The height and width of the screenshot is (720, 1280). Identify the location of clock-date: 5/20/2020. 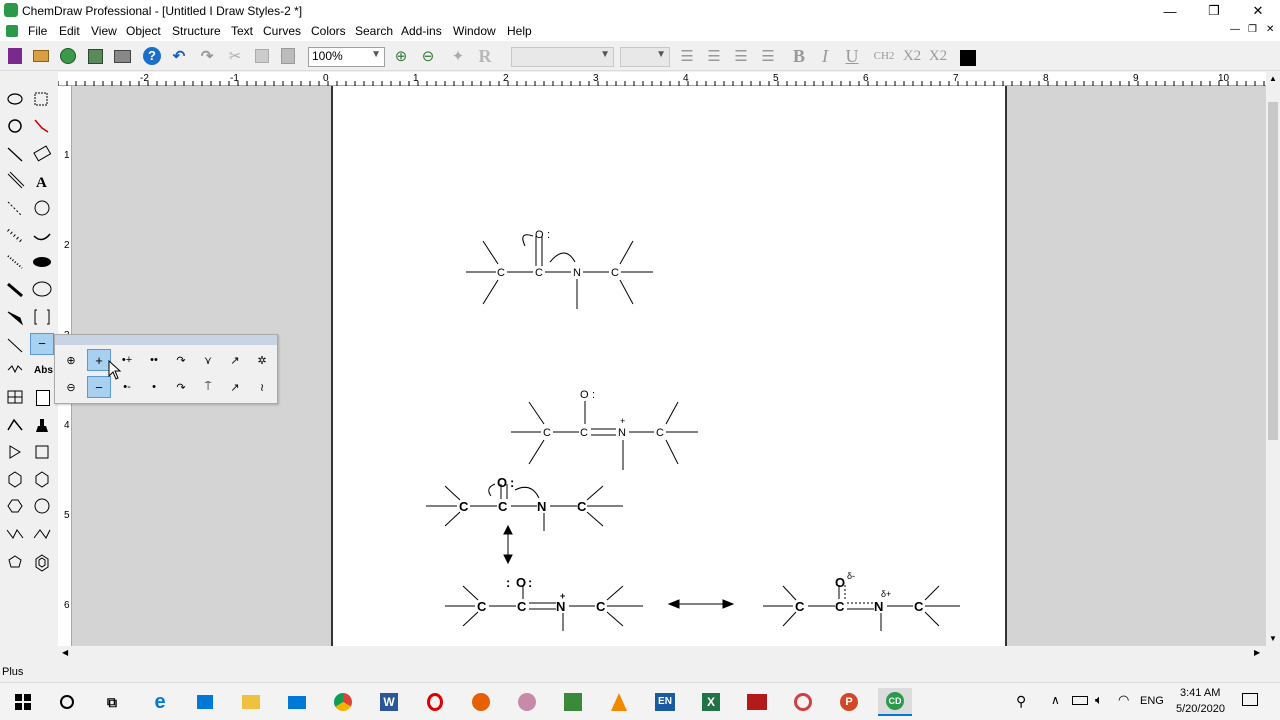
(1200, 709).